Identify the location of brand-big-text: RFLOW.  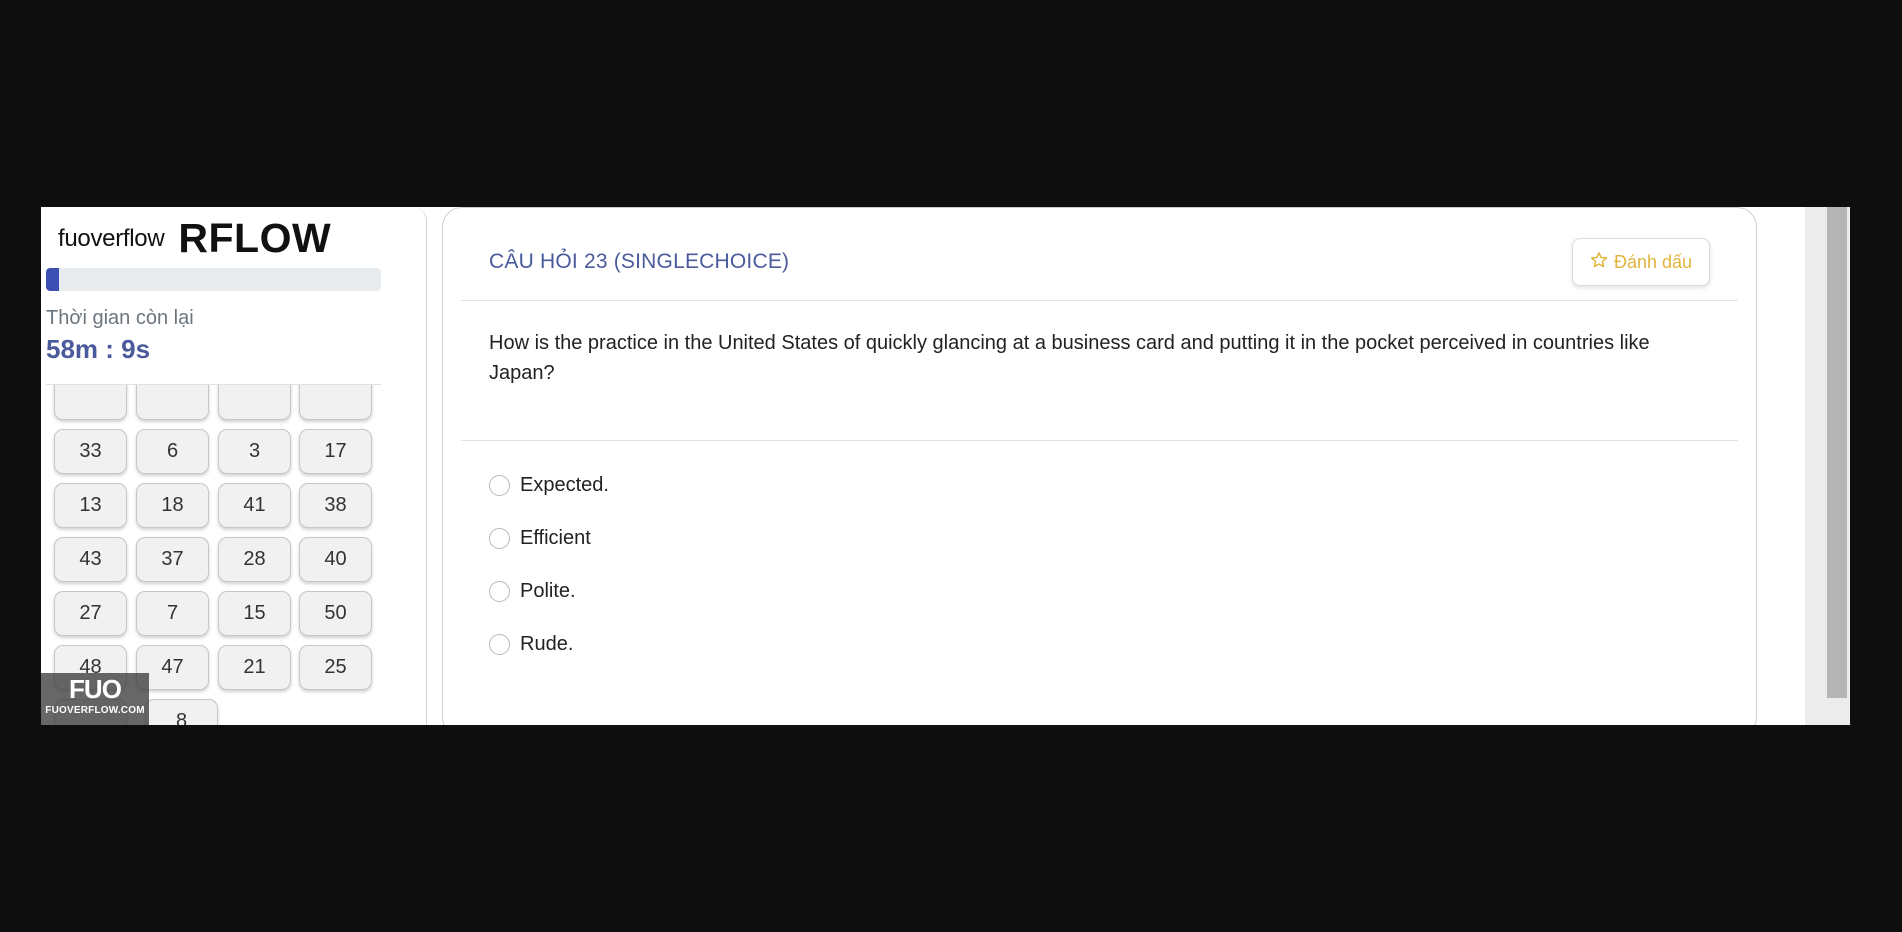
(255, 238).